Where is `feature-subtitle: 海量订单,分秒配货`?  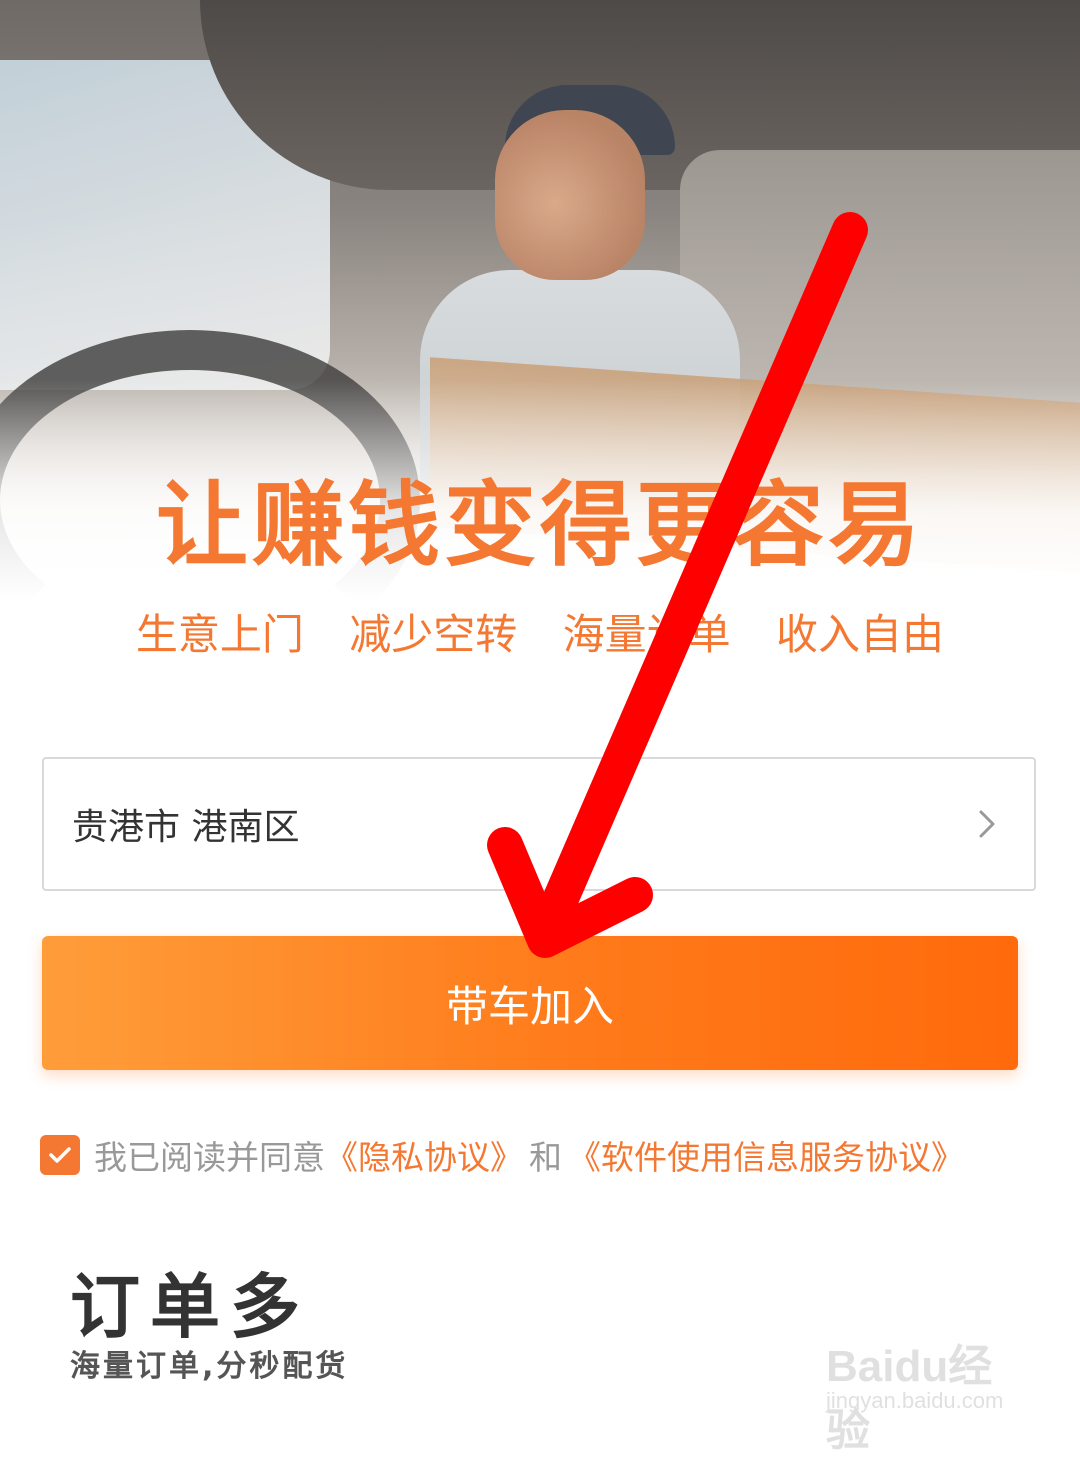
feature-subtitle: 海量订单,分秒配货 is located at coordinates (209, 1366).